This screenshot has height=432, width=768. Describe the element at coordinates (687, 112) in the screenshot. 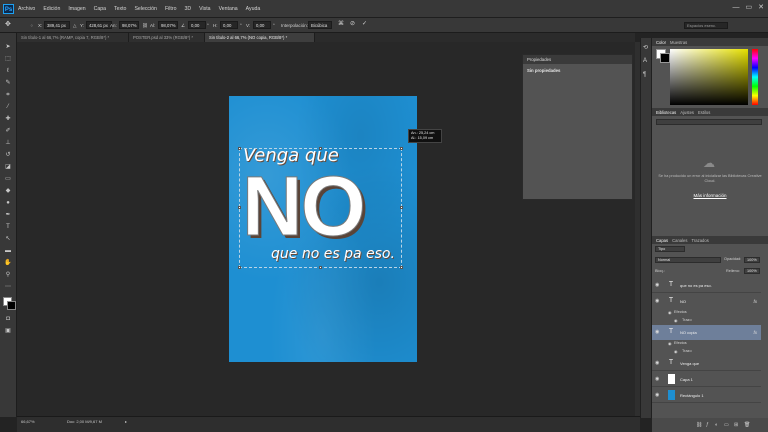

I see `tab-ajustes: Ajustes` at that location.